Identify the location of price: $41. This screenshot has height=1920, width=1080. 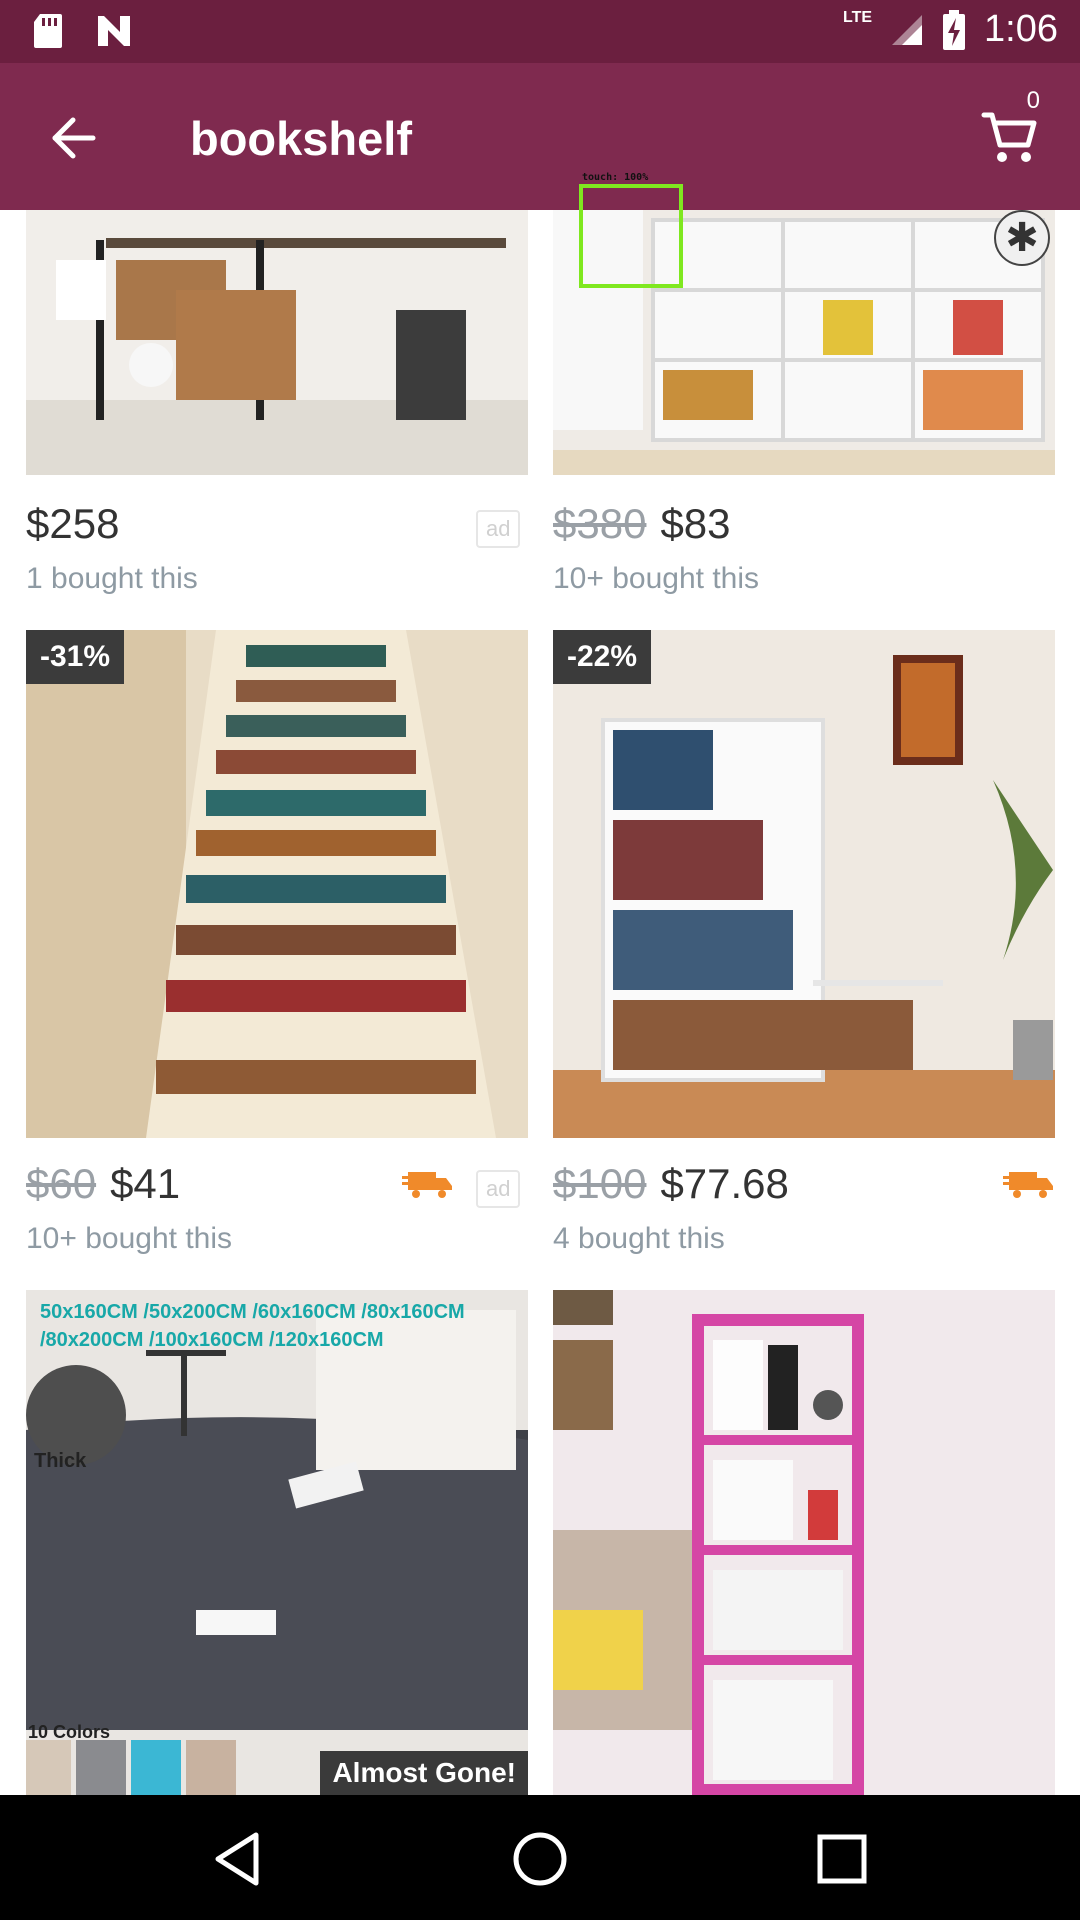
(145, 1183).